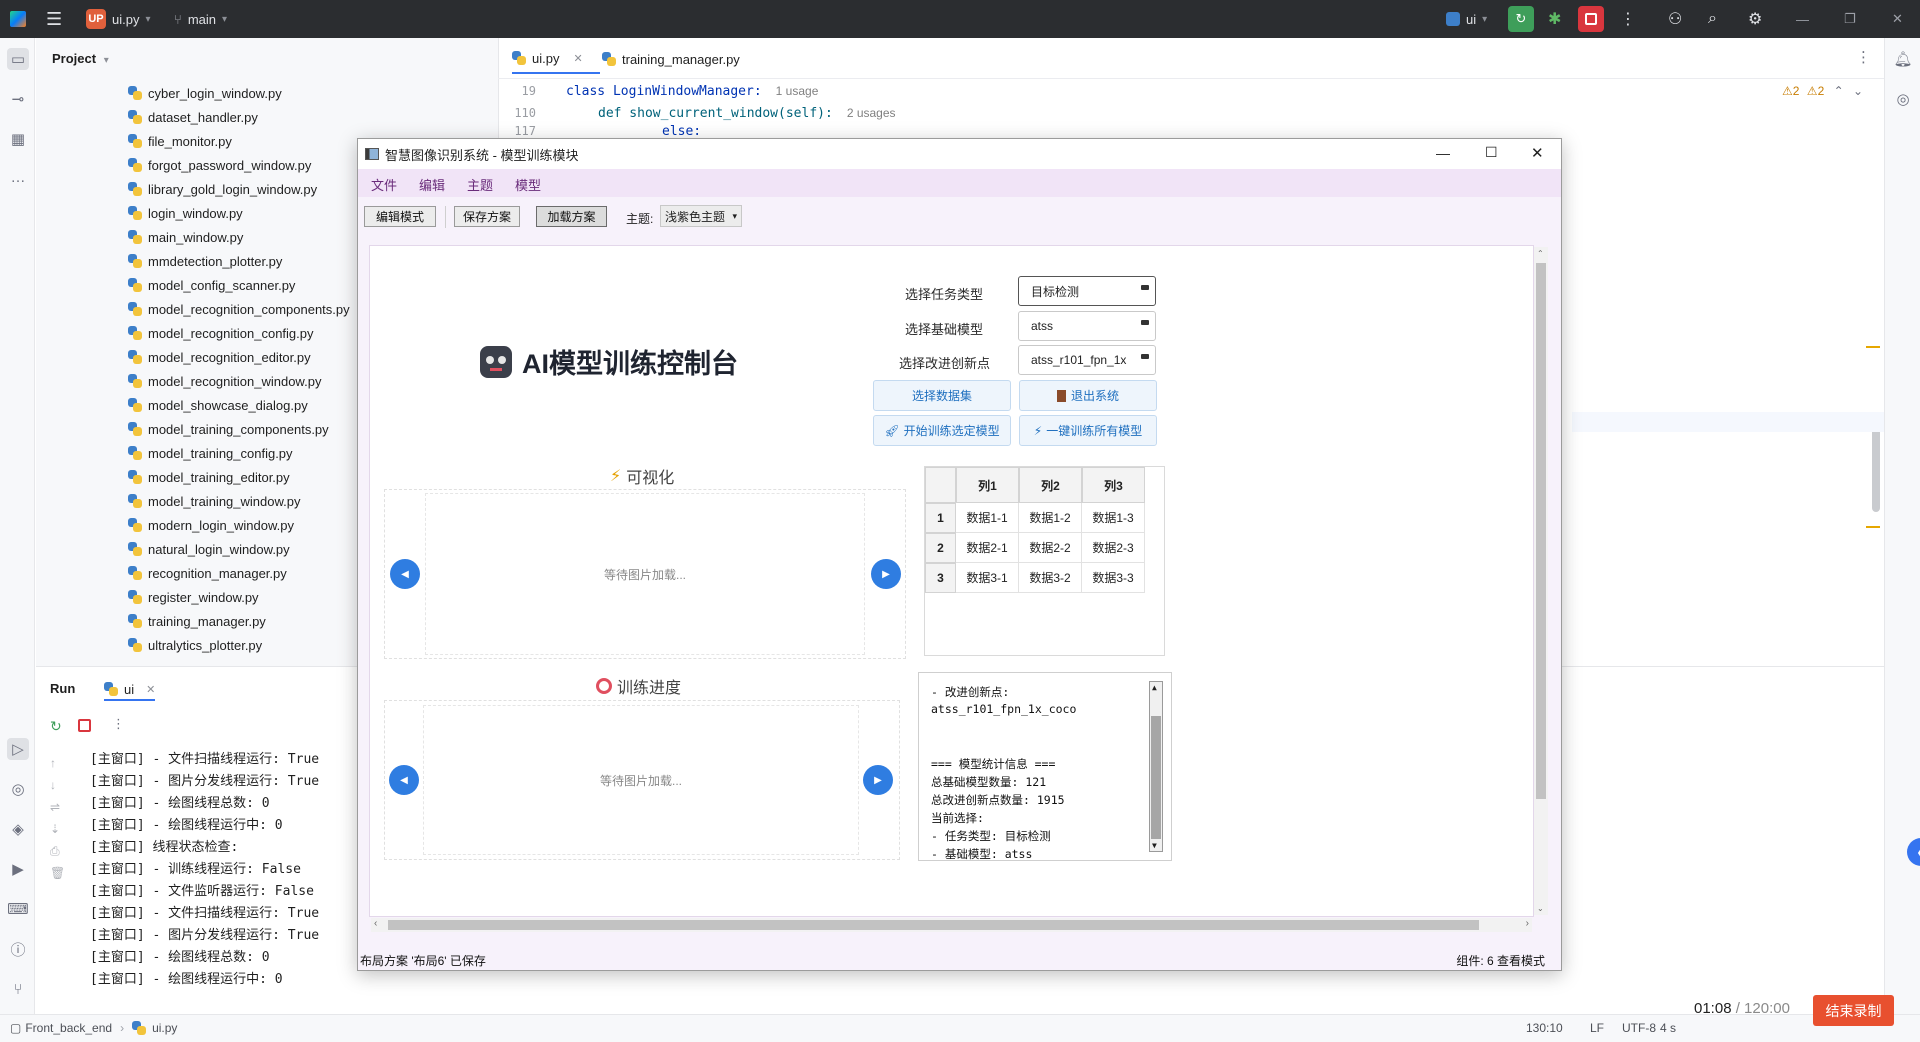 Image resolution: width=1920 pixels, height=1042 pixels. Describe the element at coordinates (193, 117) in the screenshot. I see `file-item: dataset_handler.py` at that location.